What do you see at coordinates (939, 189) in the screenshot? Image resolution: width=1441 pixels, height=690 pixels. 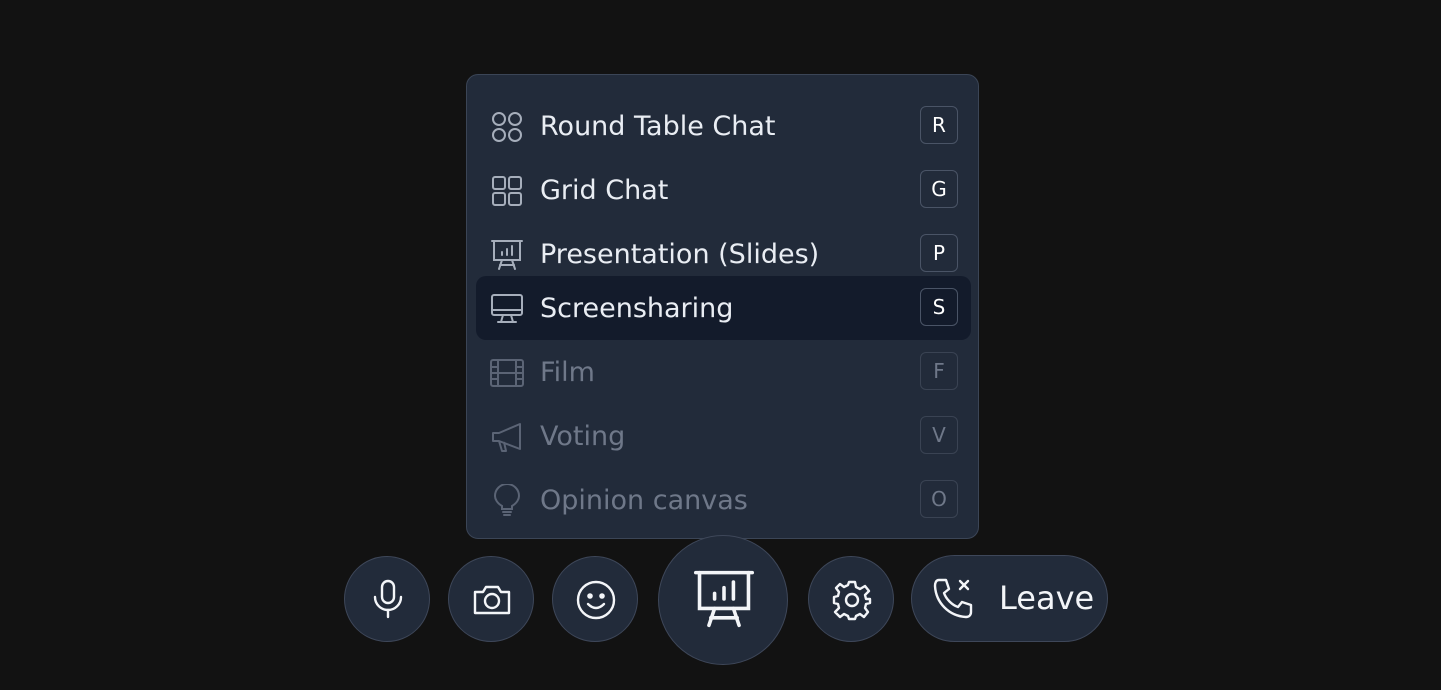 I see `shortcut-key: G` at bounding box center [939, 189].